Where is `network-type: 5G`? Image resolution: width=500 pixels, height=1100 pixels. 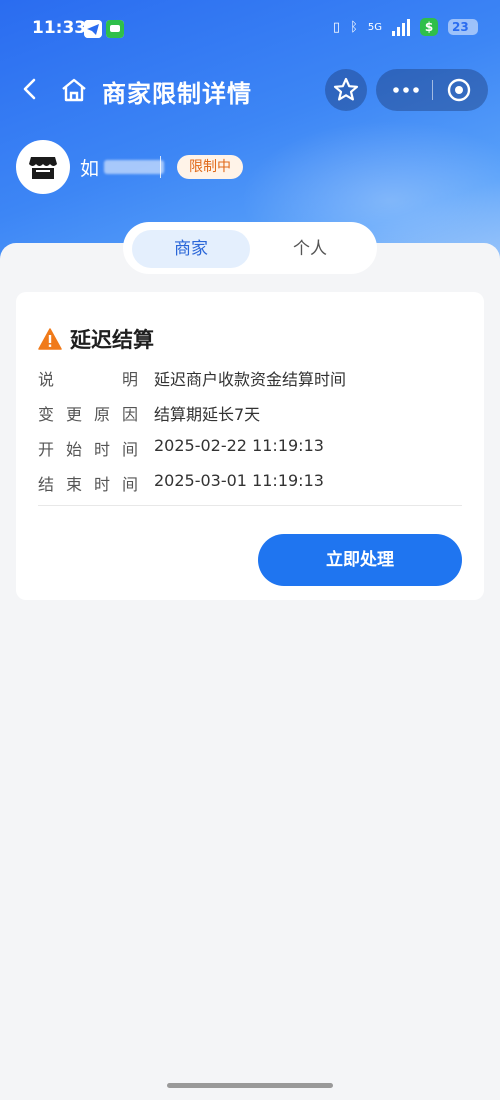
network-type: 5G is located at coordinates (374, 27).